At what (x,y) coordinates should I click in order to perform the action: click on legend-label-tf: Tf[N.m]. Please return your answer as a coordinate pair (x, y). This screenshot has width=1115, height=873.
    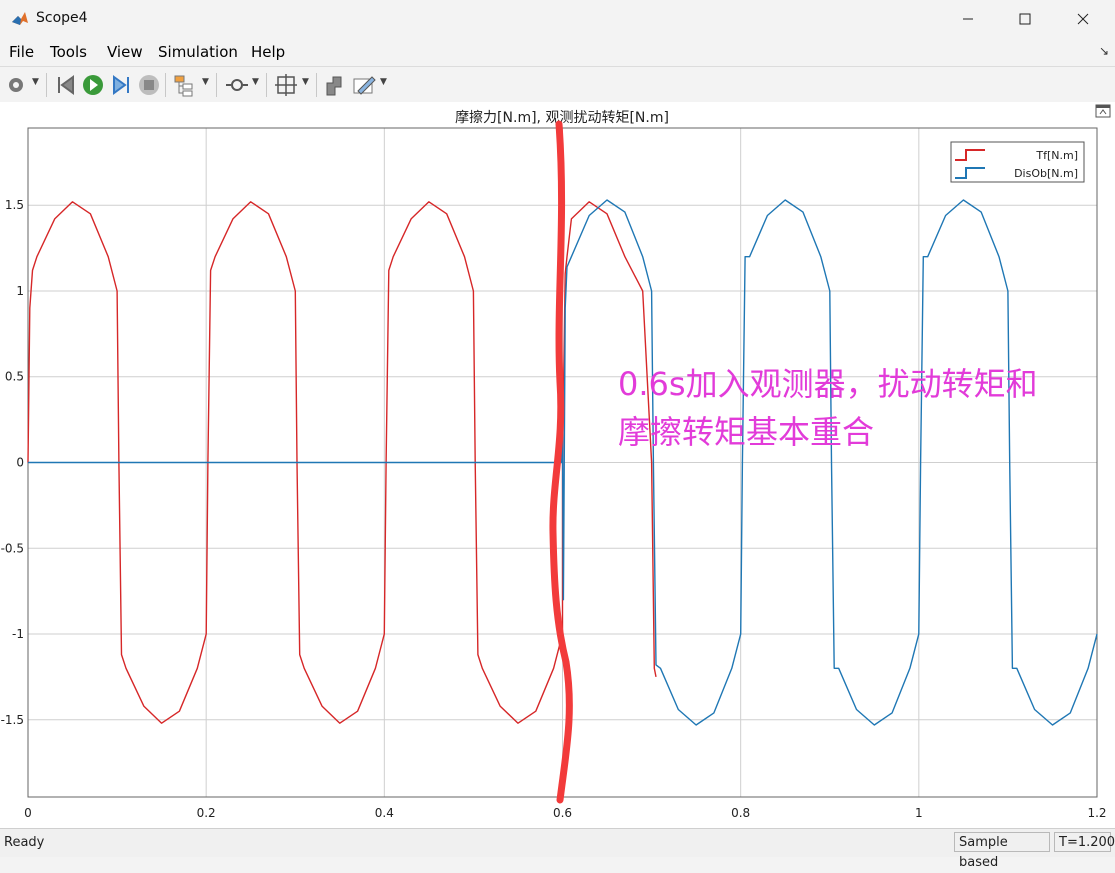
    Looking at the image, I should click on (1056, 155).